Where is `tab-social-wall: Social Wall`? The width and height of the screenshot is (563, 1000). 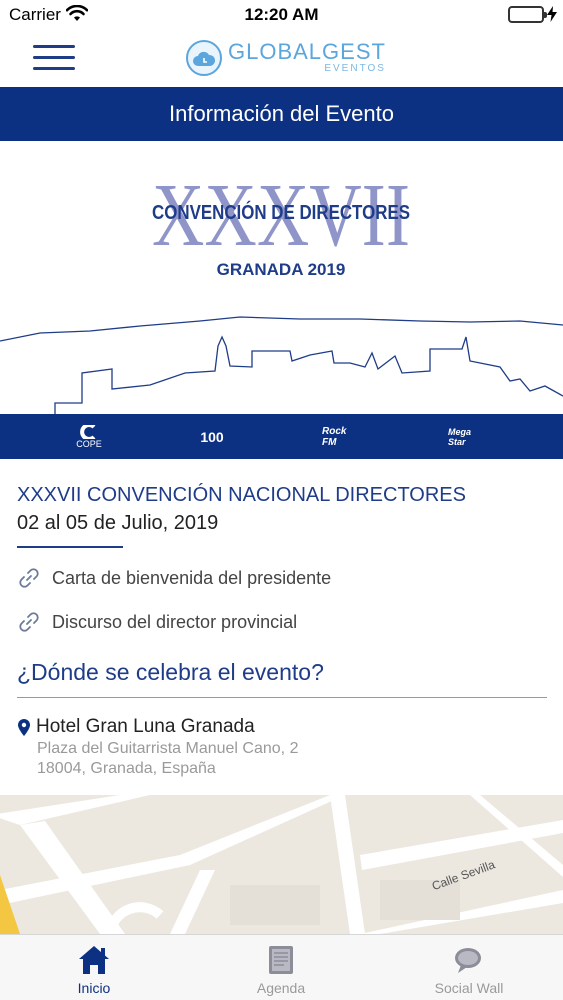
tab-social-wall: Social Wall is located at coordinates (469, 967).